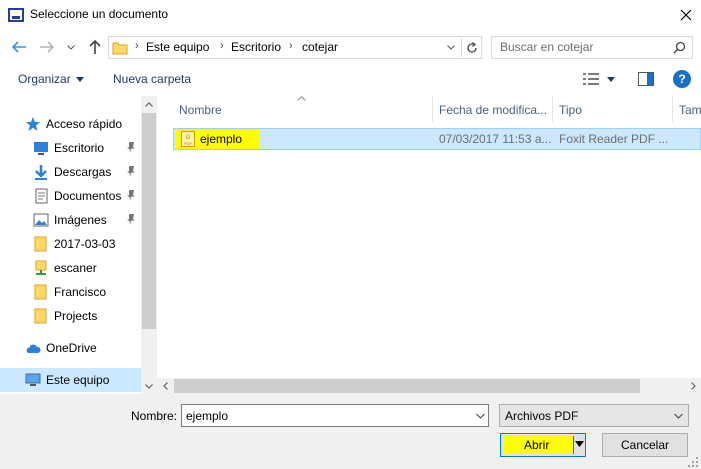 Image resolution: width=701 pixels, height=469 pixels. I want to click on scroll-up-button, so click(149, 104).